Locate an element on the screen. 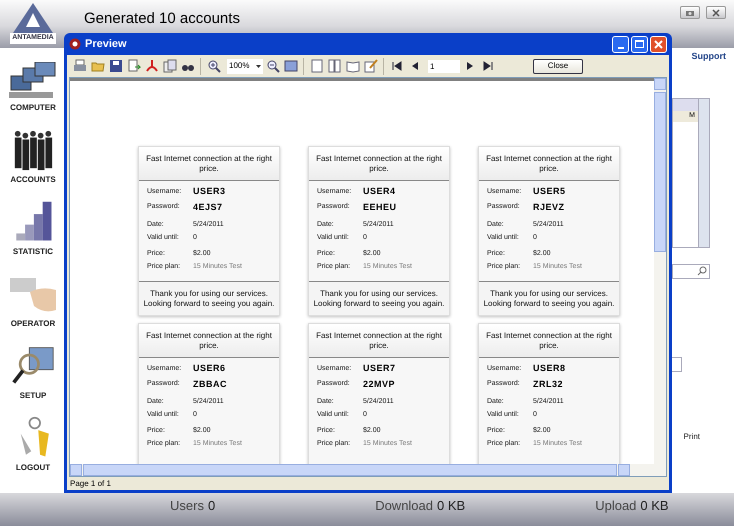 The image size is (734, 526). field-value: USER5 is located at coordinates (549, 191).